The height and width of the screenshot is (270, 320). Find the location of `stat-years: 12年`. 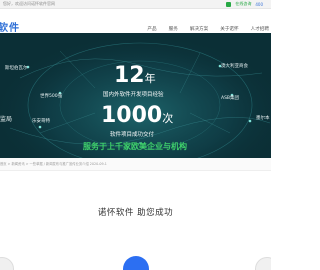

stat-years: 12年 is located at coordinates (135, 75).